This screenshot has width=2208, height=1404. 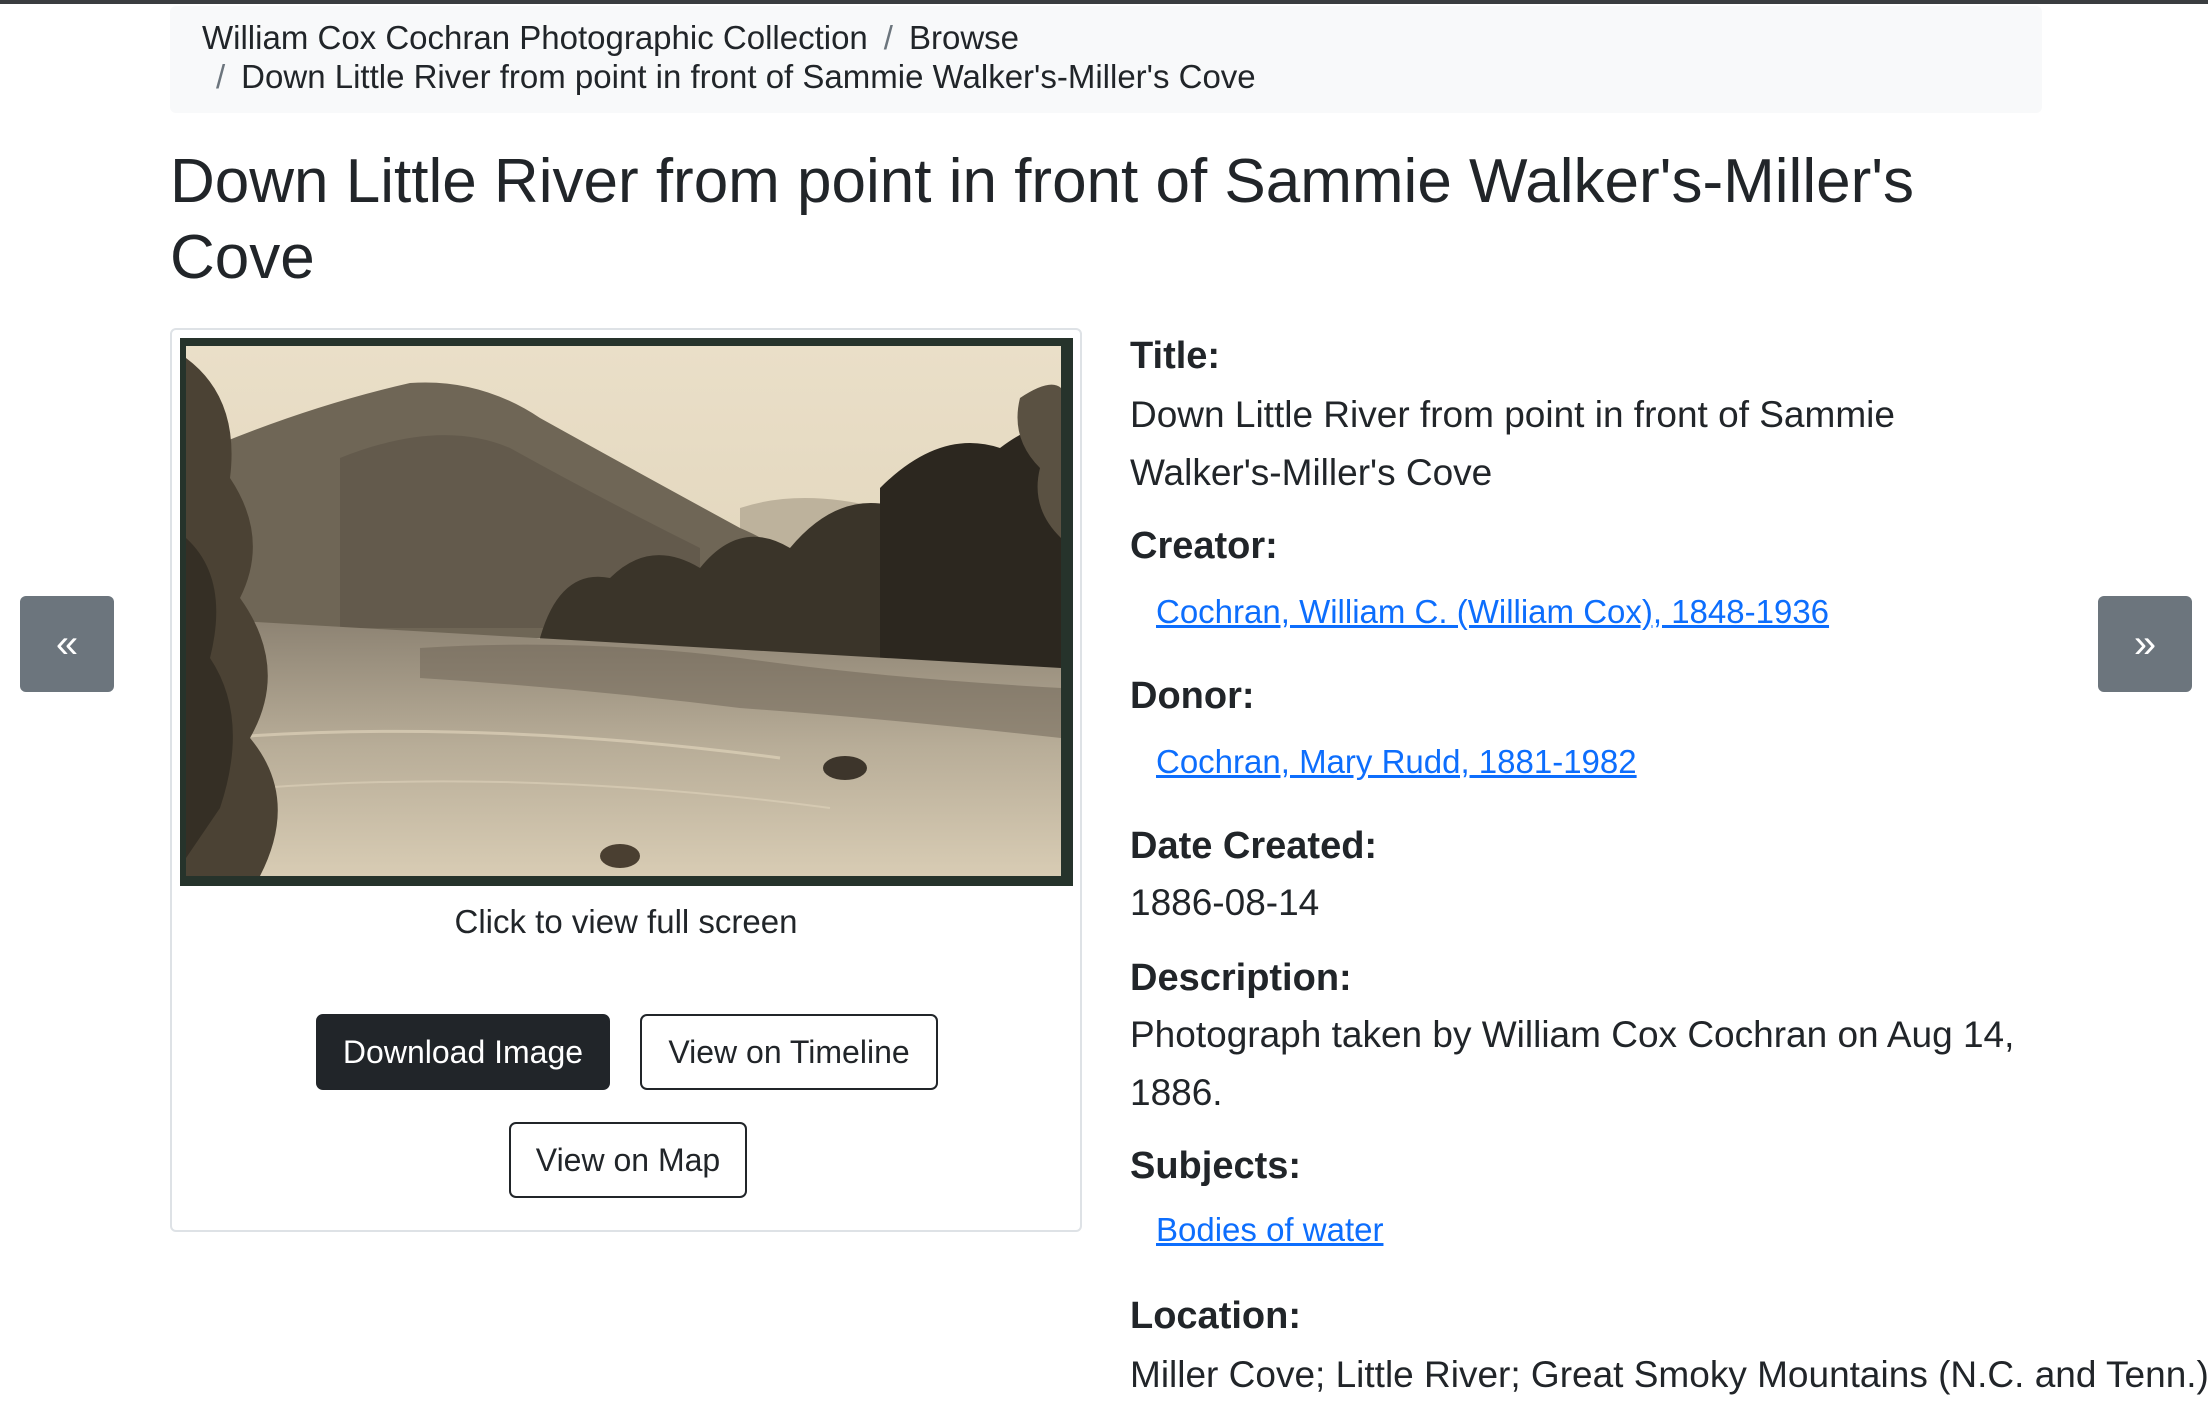 I want to click on subjects-label: Subjects:, so click(x=1216, y=1166).